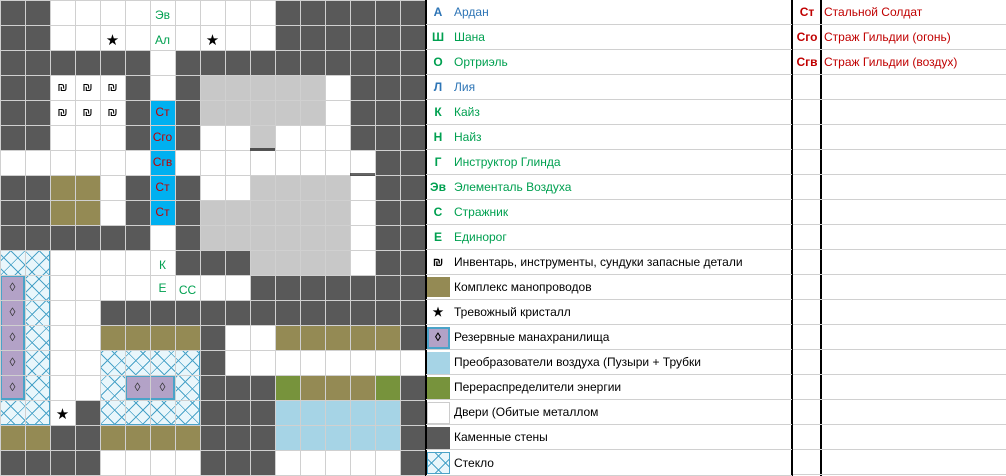 This screenshot has height=476, width=1006. Describe the element at coordinates (609, 12) in the screenshot. I see `legend-row: А Ардан` at that location.